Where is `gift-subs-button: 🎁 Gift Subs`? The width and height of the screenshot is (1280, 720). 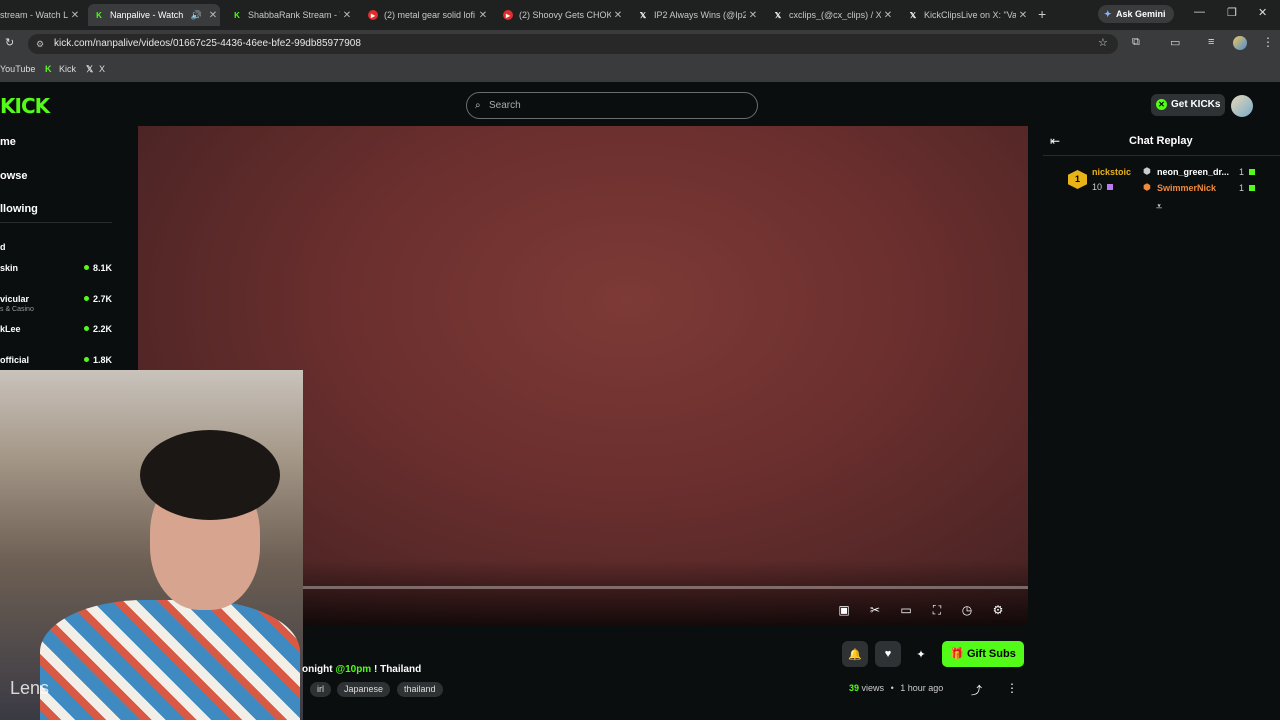 gift-subs-button: 🎁 Gift Subs is located at coordinates (983, 654).